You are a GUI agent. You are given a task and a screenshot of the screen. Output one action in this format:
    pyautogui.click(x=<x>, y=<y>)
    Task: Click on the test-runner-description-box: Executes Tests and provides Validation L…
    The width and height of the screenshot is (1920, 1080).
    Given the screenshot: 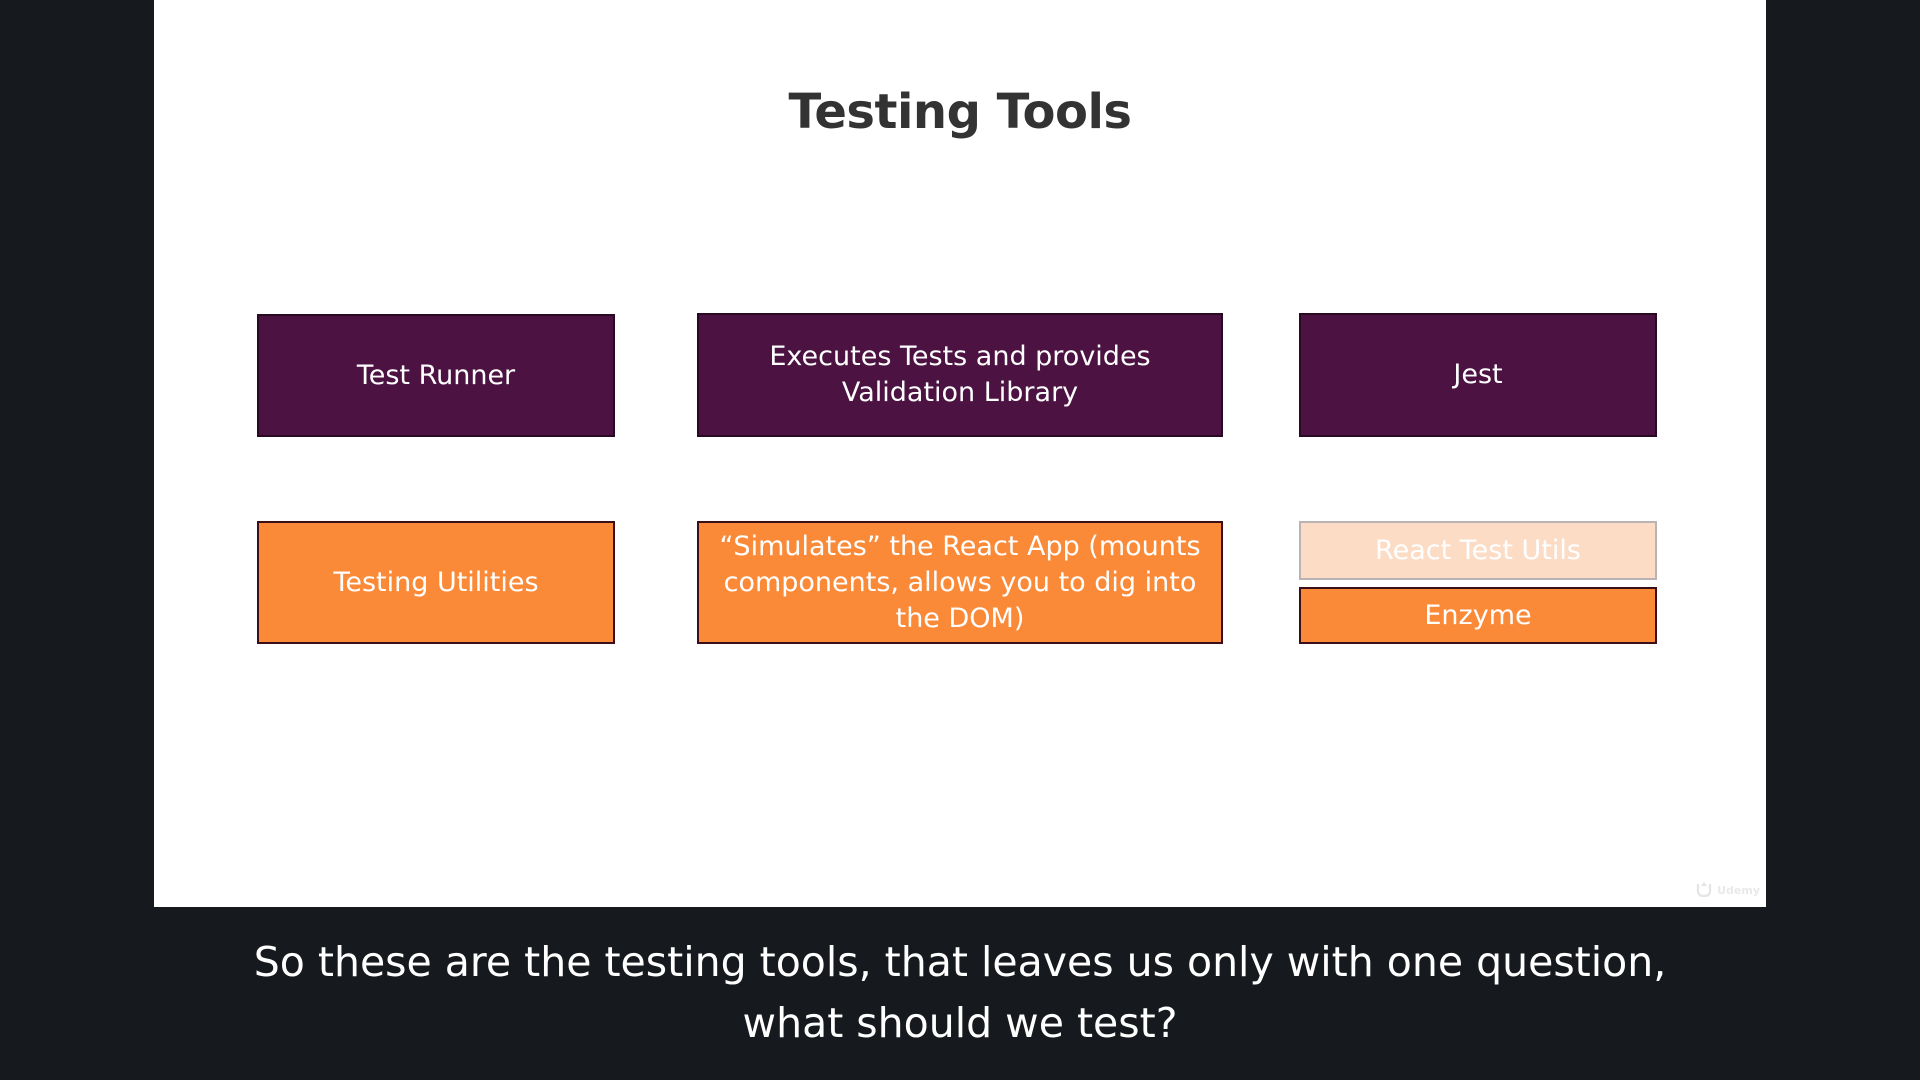 What is the action you would take?
    pyautogui.click(x=960, y=375)
    